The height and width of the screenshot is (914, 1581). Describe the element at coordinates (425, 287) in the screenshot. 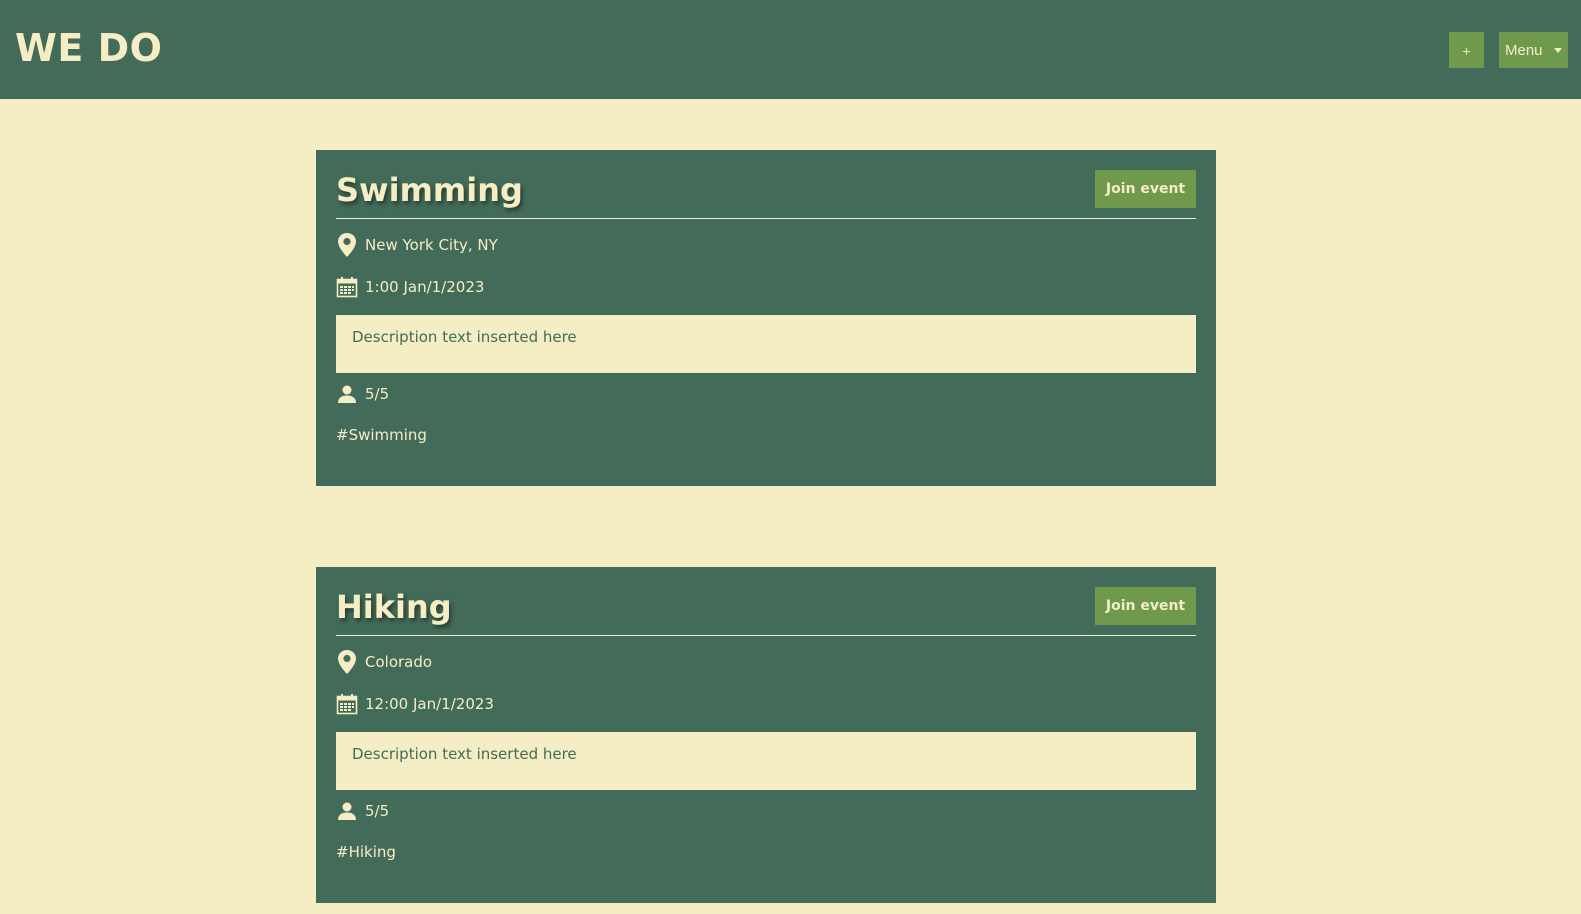

I see `event-datetime-text: 1:00 Jan/1/2023` at that location.